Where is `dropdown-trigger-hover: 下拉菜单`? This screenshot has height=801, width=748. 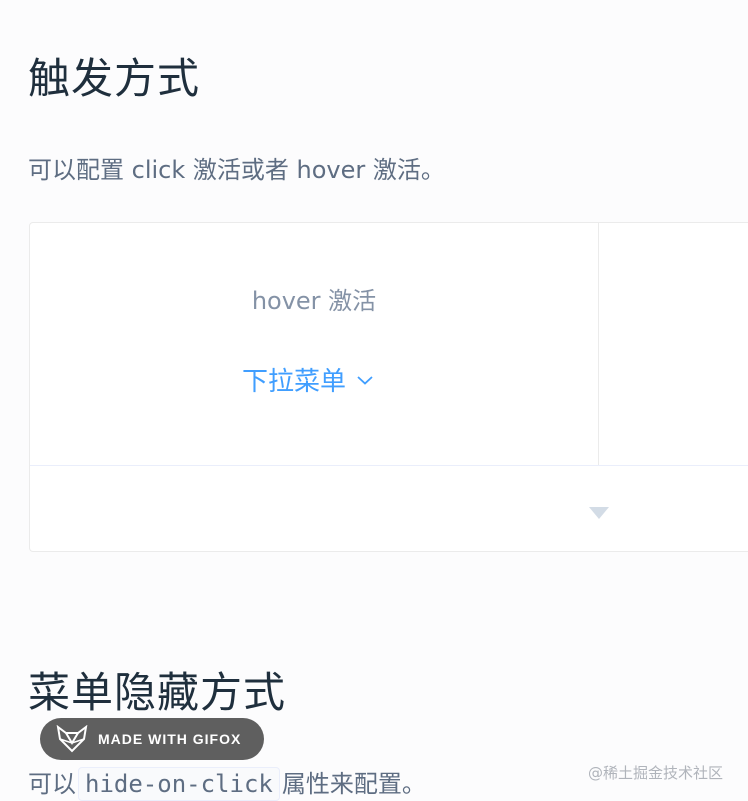 dropdown-trigger-hover: 下拉菜单 is located at coordinates (308, 382).